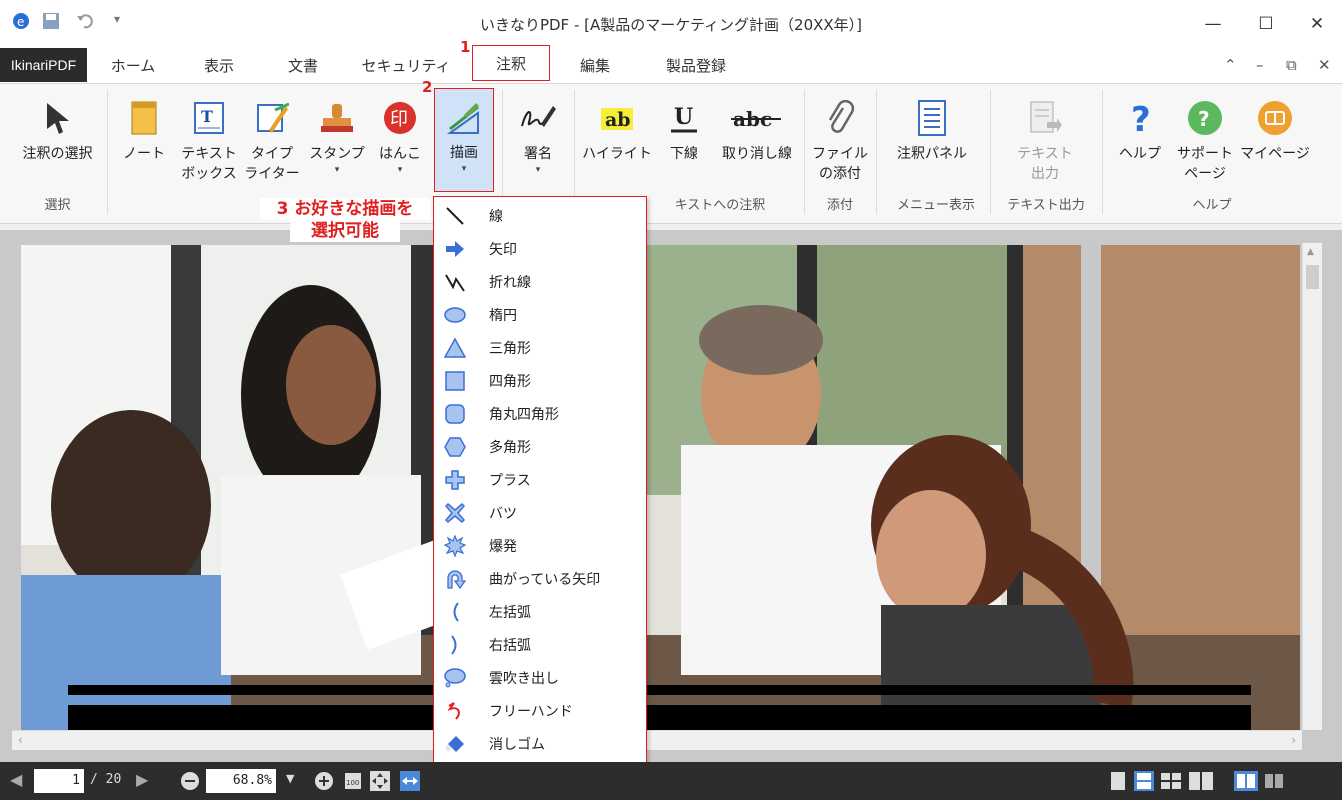 This screenshot has height=800, width=1342. What do you see at coordinates (540, 710) in the screenshot?
I see `menu-item-freehand: フリーハンド` at bounding box center [540, 710].